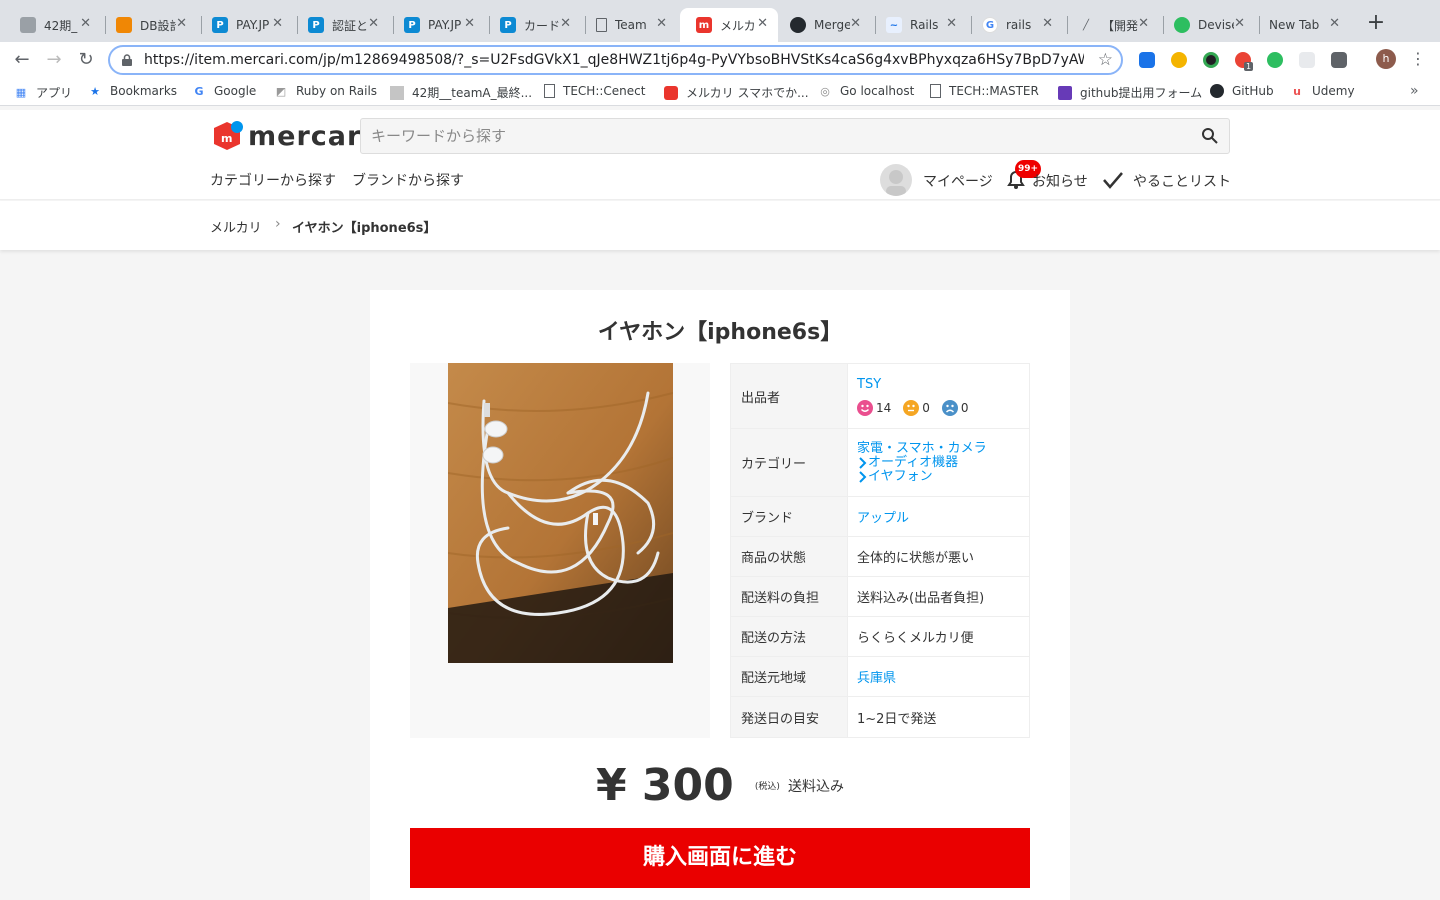 This screenshot has height=900, width=1440. I want to click on reload-button: ↻, so click(86, 60).